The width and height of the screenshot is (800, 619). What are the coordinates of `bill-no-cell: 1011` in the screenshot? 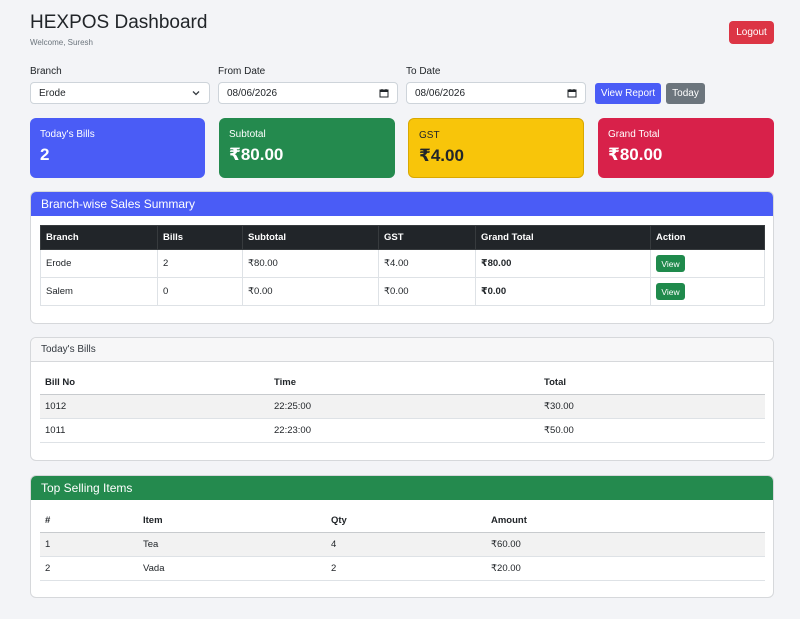 It's located at (154, 430).